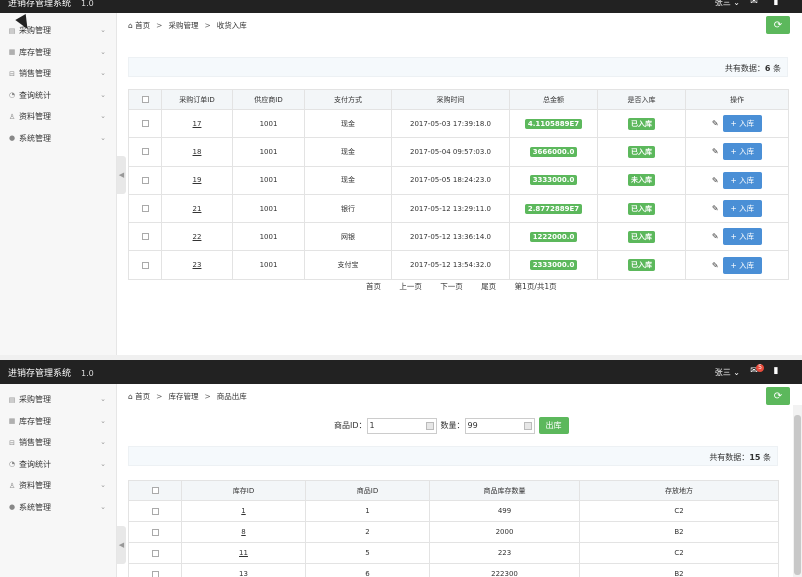 The width and height of the screenshot is (802, 577). What do you see at coordinates (243, 511) in the screenshot?
I see `stock-id-link: 1` at bounding box center [243, 511].